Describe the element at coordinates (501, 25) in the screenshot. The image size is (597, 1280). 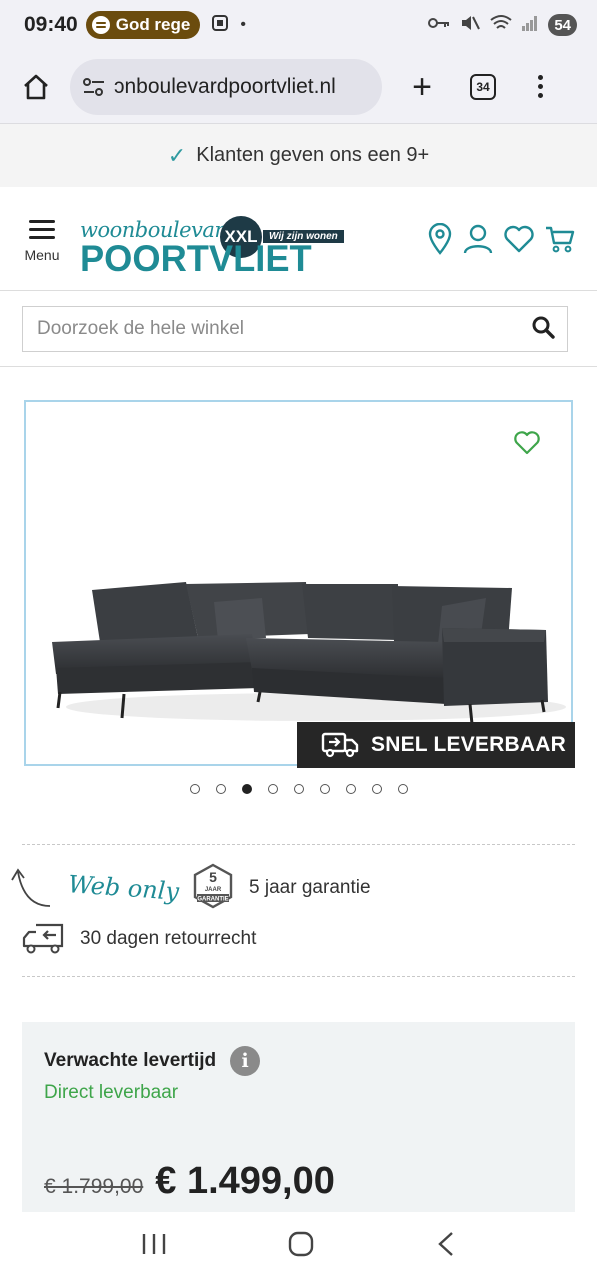
I see `wifi-icon` at that location.